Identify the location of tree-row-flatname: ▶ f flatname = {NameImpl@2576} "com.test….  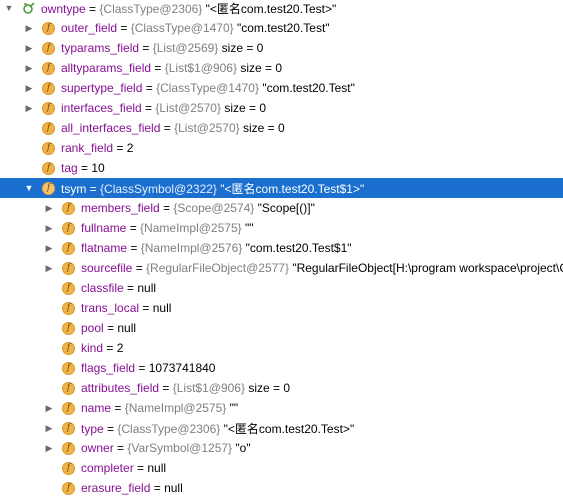
(281, 248).